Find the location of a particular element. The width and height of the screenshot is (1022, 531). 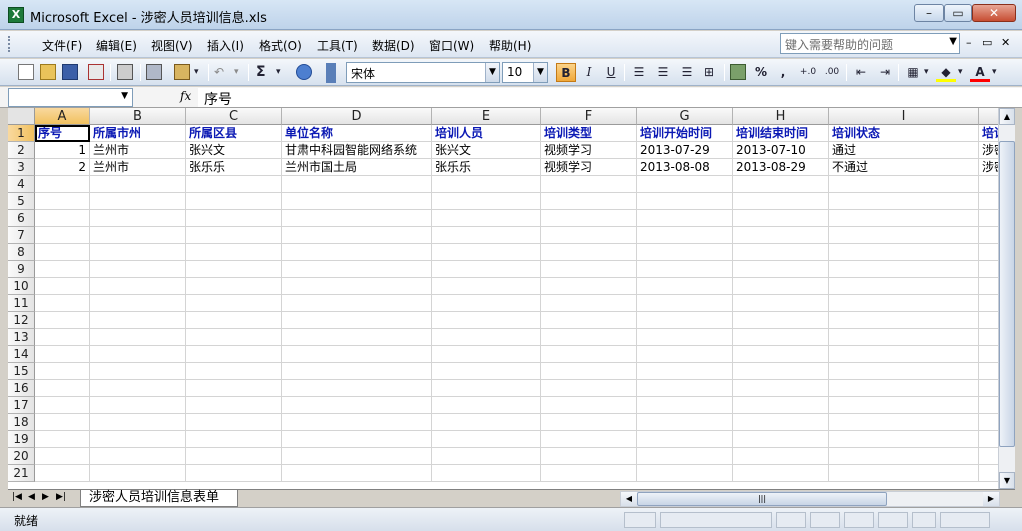

name-box: ▼ is located at coordinates (70, 97).